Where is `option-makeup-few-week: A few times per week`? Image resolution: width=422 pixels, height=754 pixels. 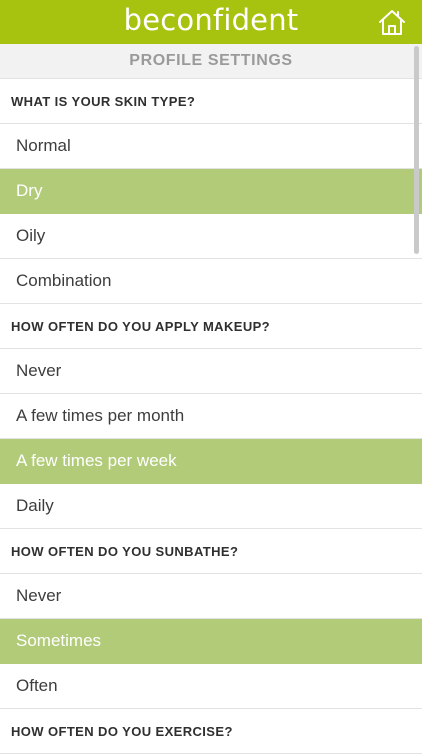 option-makeup-few-week: A few times per week is located at coordinates (211, 461).